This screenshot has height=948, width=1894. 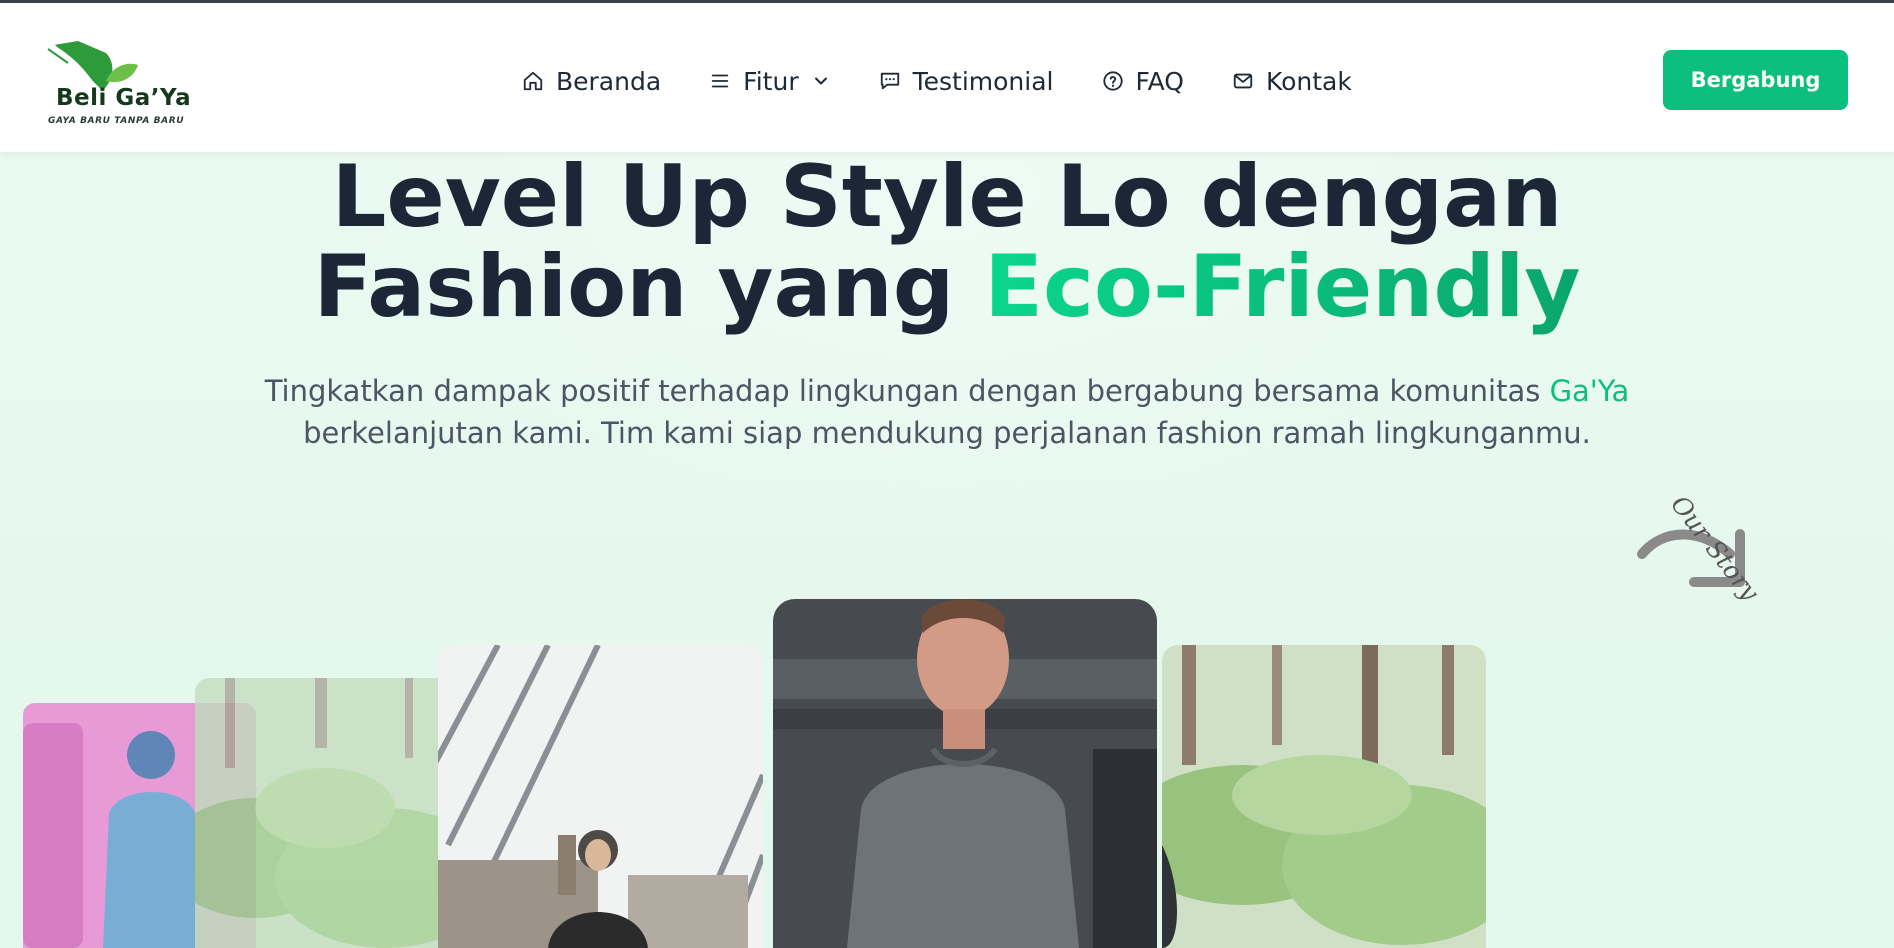 I want to click on nav-label-faq: FAQ, so click(x=1159, y=81).